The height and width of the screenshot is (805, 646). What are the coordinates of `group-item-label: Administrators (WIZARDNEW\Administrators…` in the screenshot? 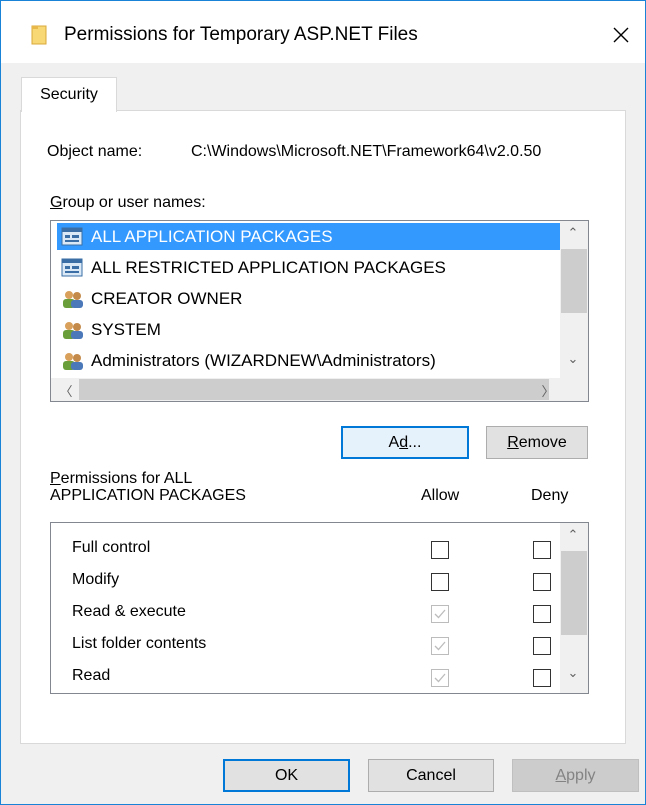 It's located at (263, 360).